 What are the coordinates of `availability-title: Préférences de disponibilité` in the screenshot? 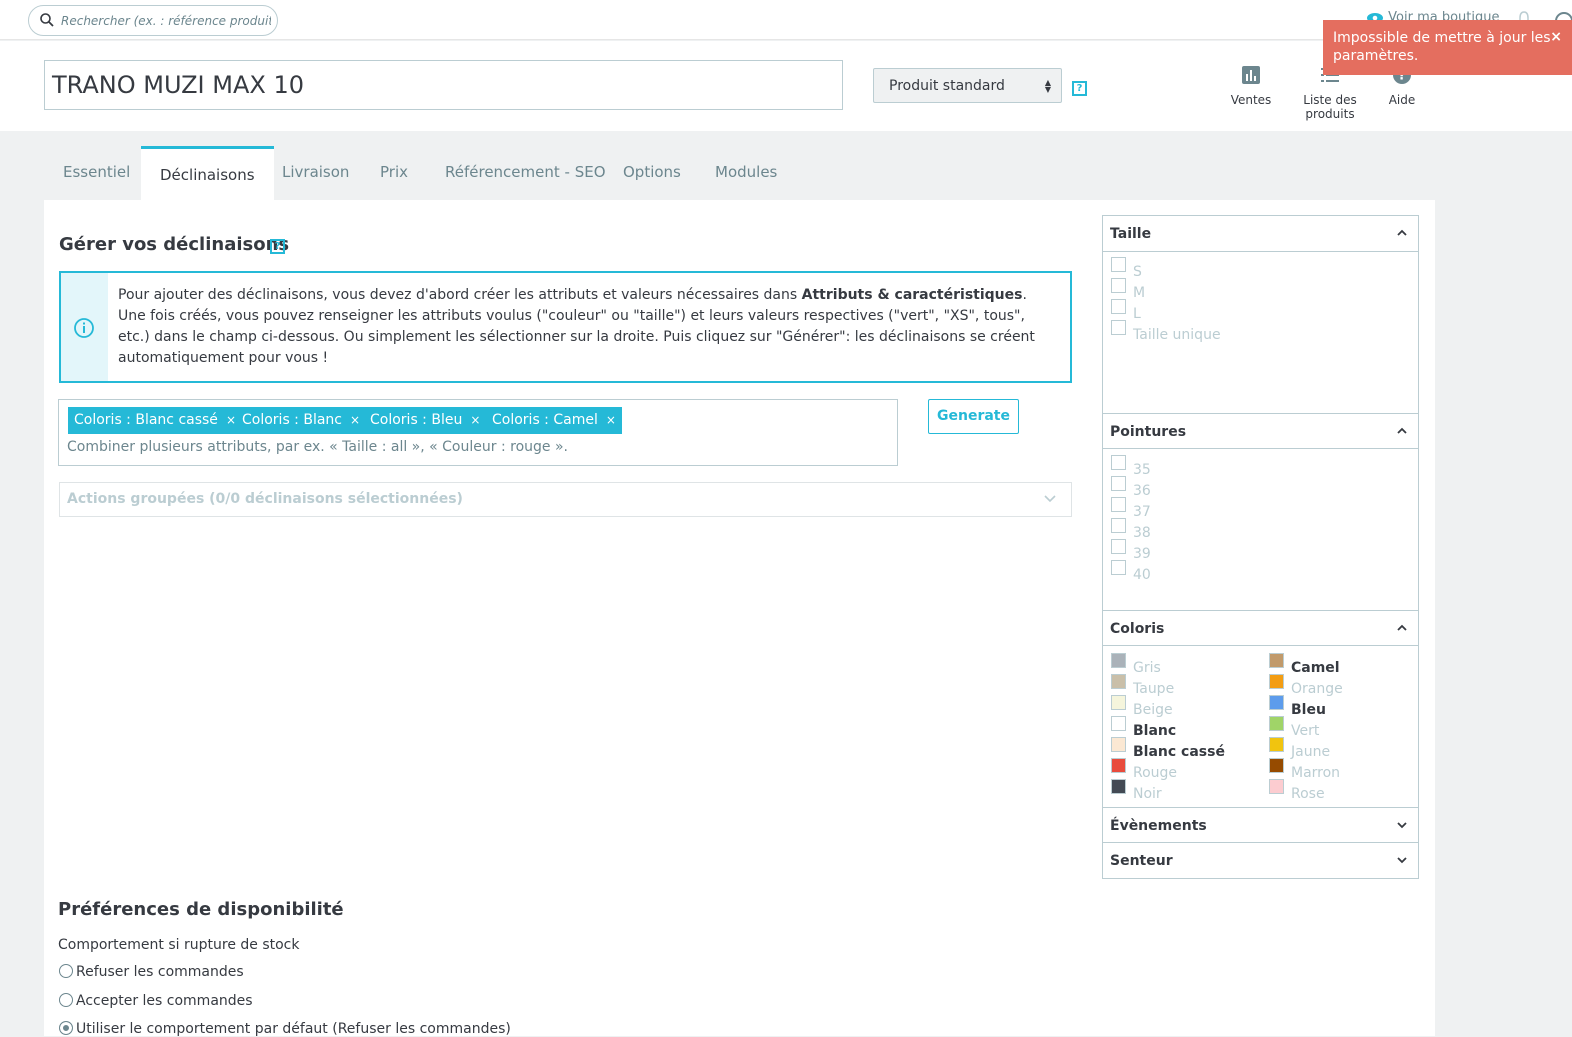 It's located at (201, 909).